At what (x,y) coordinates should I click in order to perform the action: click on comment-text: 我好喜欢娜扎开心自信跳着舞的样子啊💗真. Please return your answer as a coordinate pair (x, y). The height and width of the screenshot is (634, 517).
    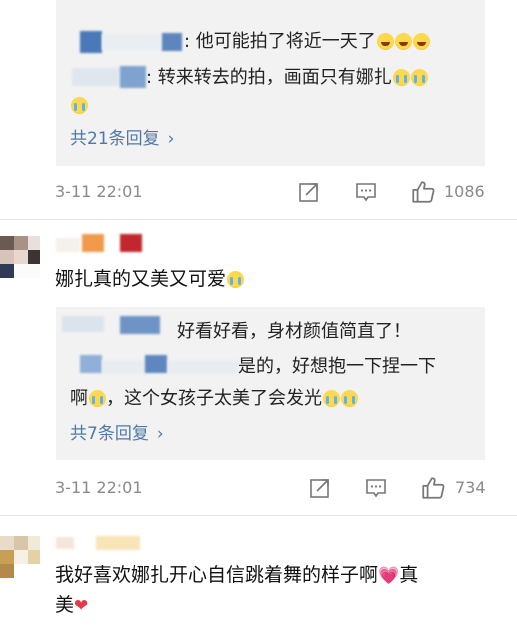
    Looking at the image, I should click on (237, 575).